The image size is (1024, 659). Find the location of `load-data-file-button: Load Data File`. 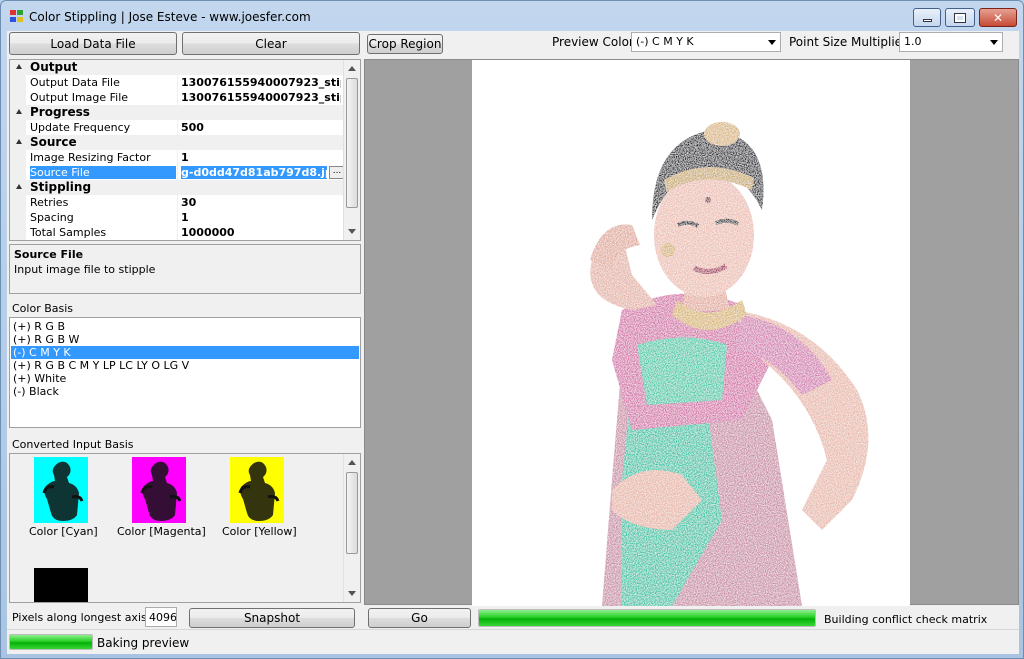

load-data-file-button: Load Data File is located at coordinates (93, 43).